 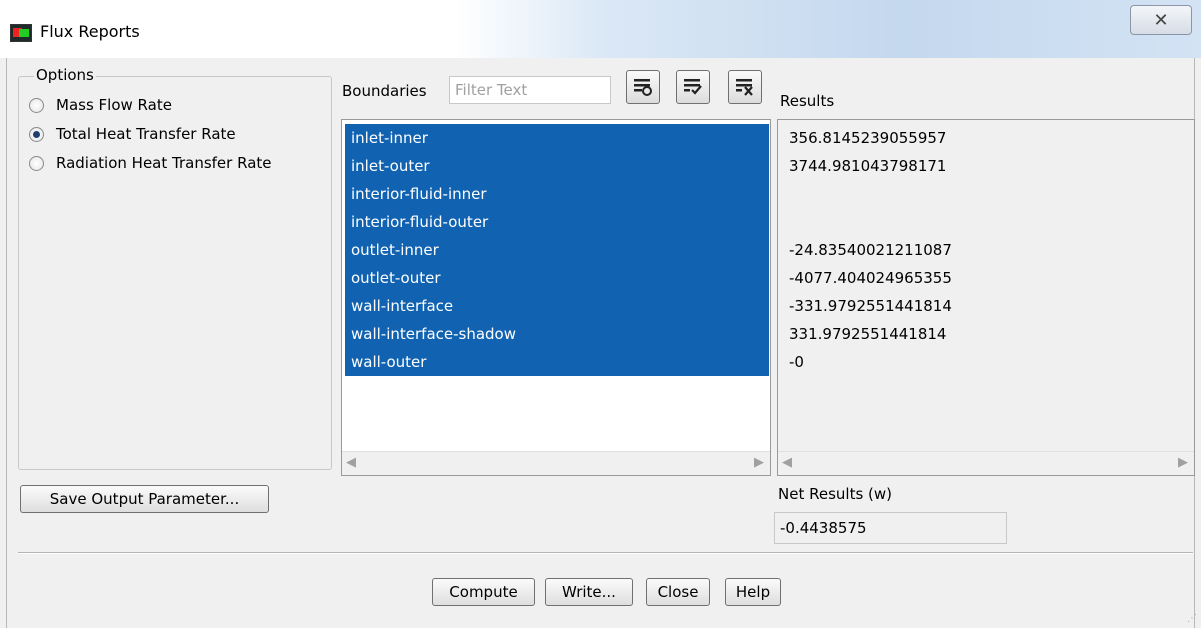 What do you see at coordinates (530, 90) in the screenshot?
I see `filter-text-input` at bounding box center [530, 90].